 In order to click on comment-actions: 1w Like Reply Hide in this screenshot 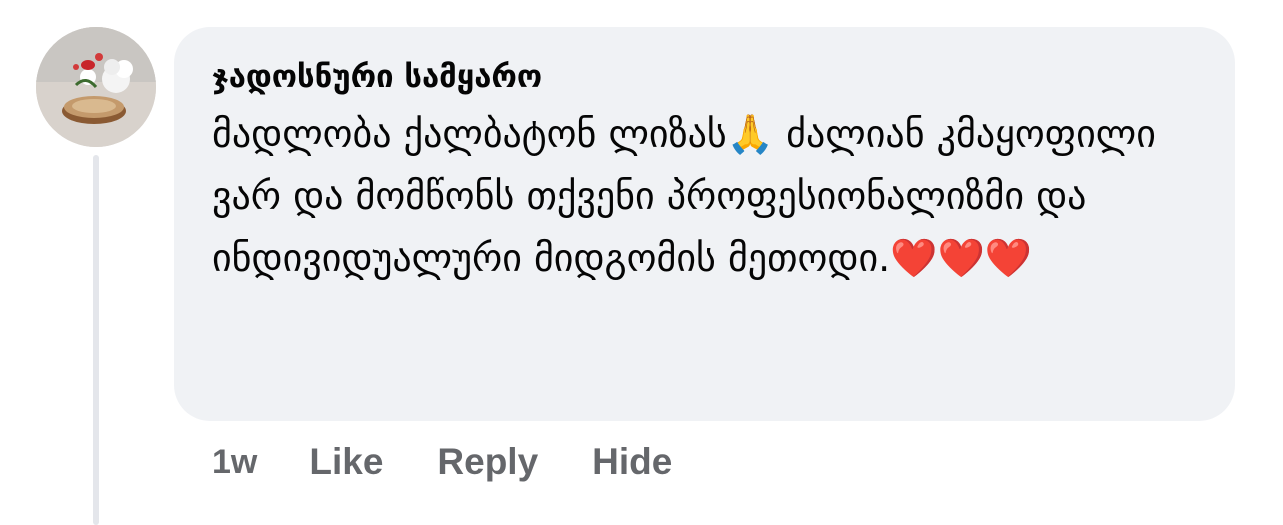, I will do `click(469, 462)`.